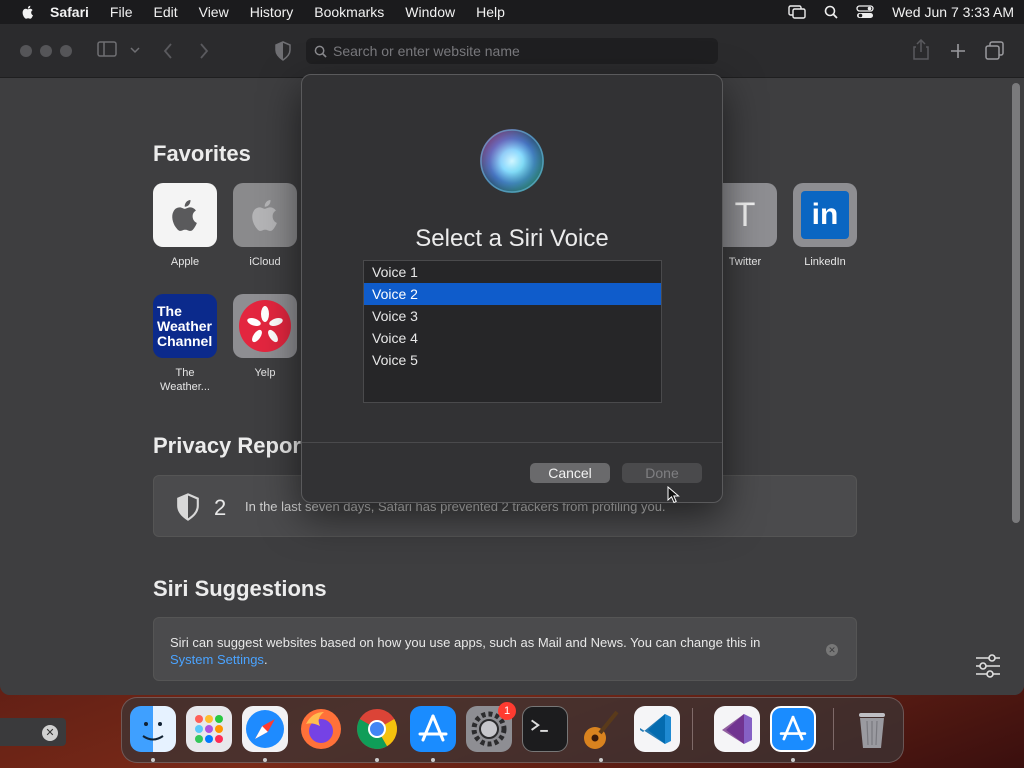 The height and width of the screenshot is (768, 1024). Describe the element at coordinates (1016, 303) in the screenshot. I see `page-scrollbar` at that location.